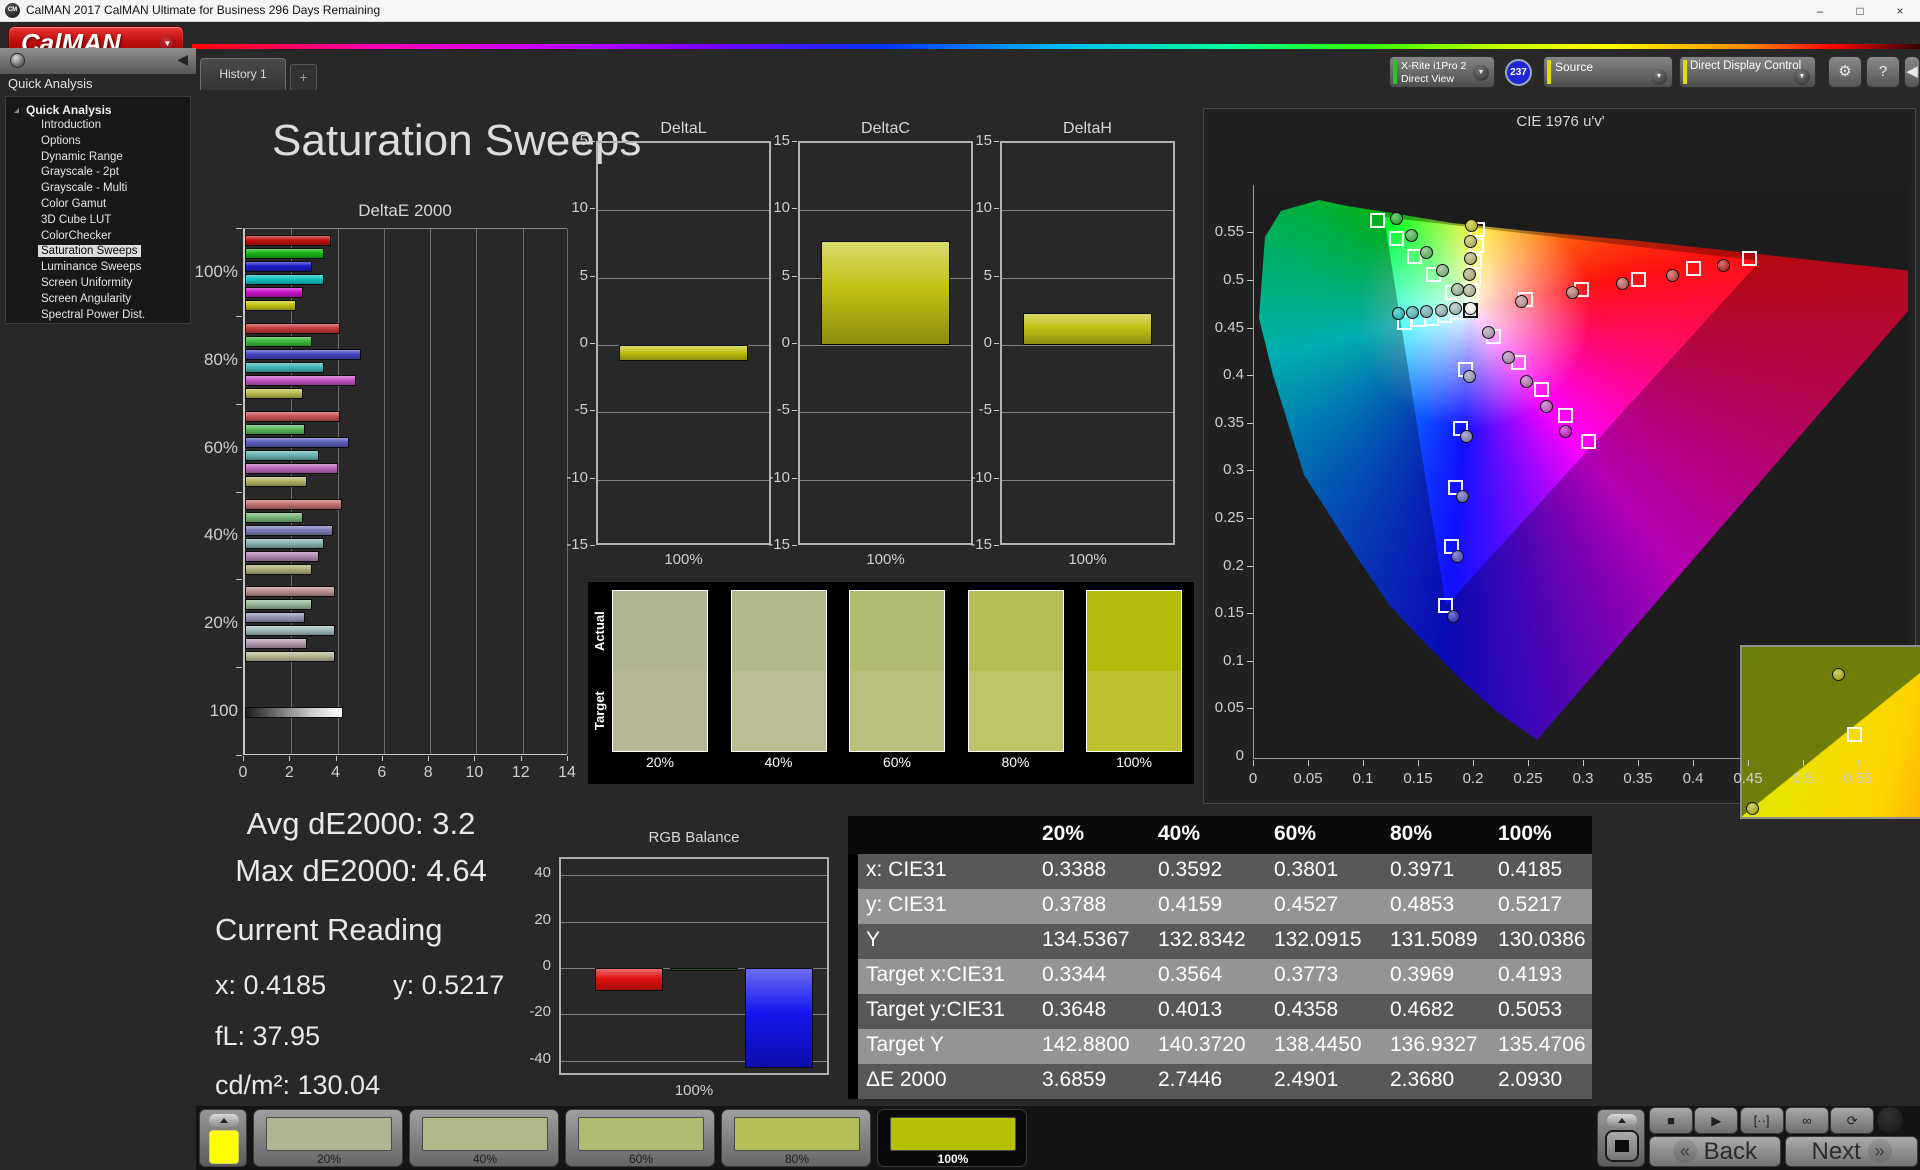 Image resolution: width=1920 pixels, height=1170 pixels. Describe the element at coordinates (182, 59) in the screenshot. I see `sidebar-collapse-icon: ◀` at that location.